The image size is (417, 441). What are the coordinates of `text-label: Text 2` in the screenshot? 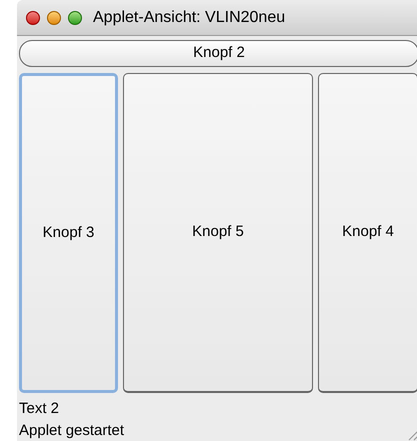 It's located at (39, 409).